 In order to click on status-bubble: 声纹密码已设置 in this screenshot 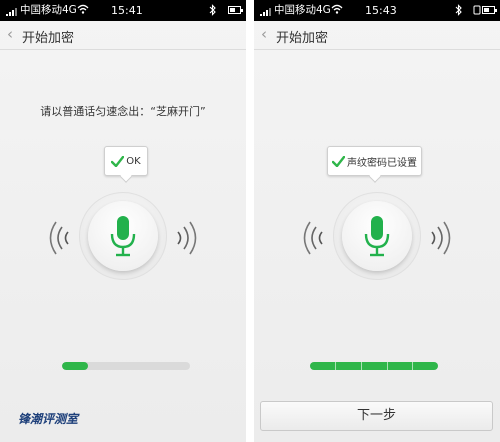, I will do `click(374, 161)`.